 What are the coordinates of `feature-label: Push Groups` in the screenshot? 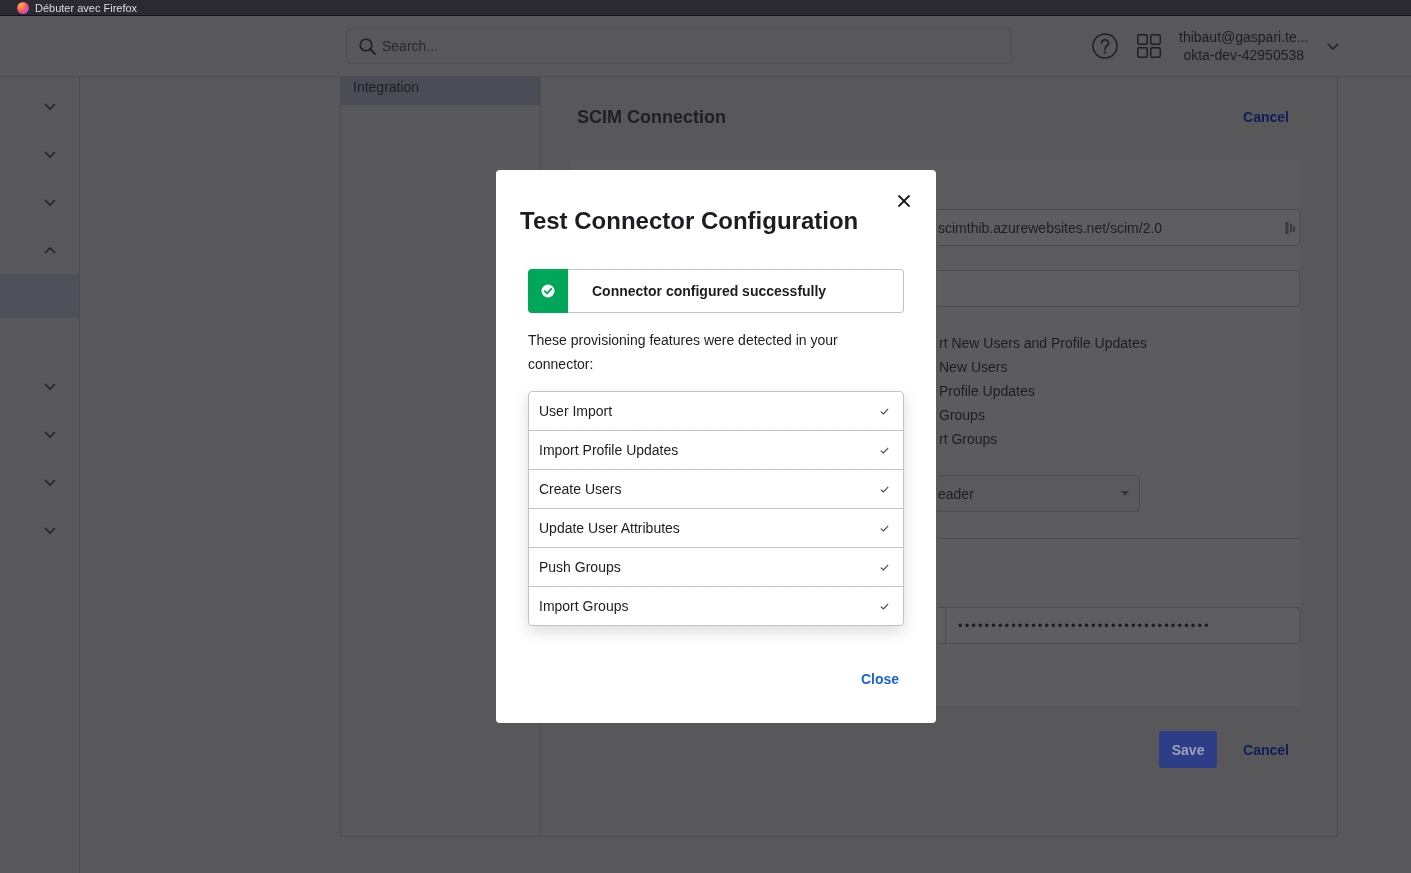 It's located at (580, 567).